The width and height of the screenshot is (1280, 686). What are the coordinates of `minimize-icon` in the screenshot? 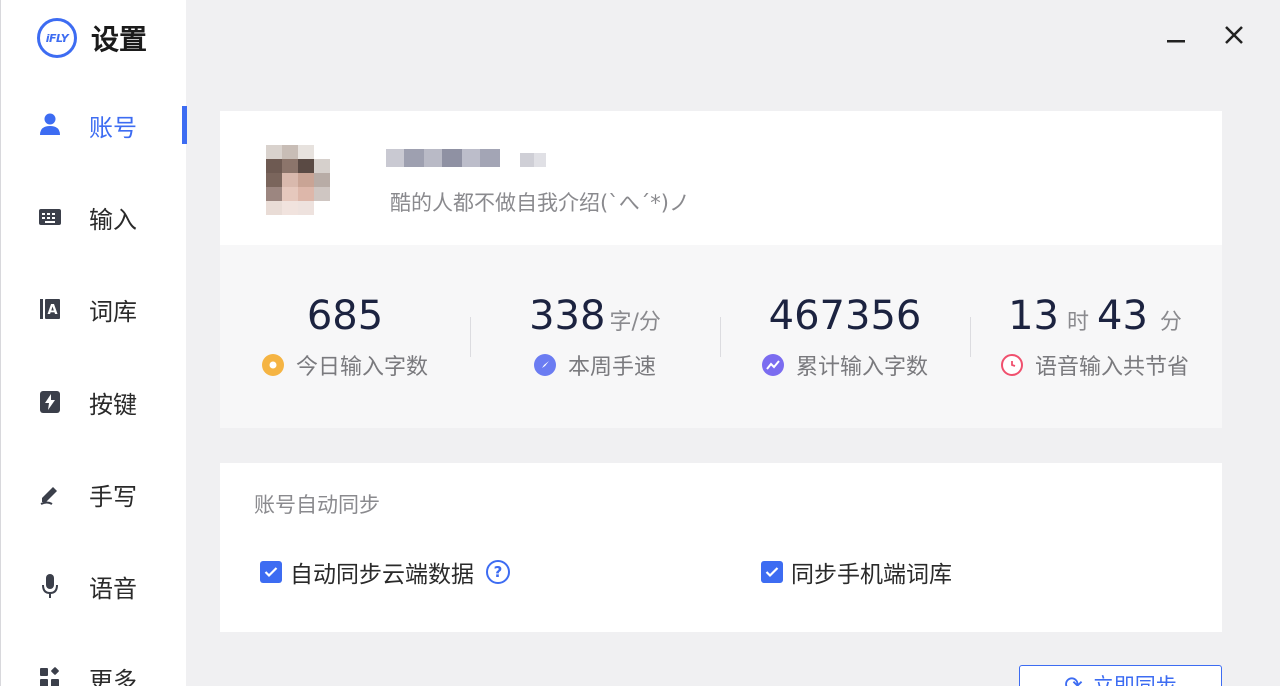 It's located at (1176, 37).